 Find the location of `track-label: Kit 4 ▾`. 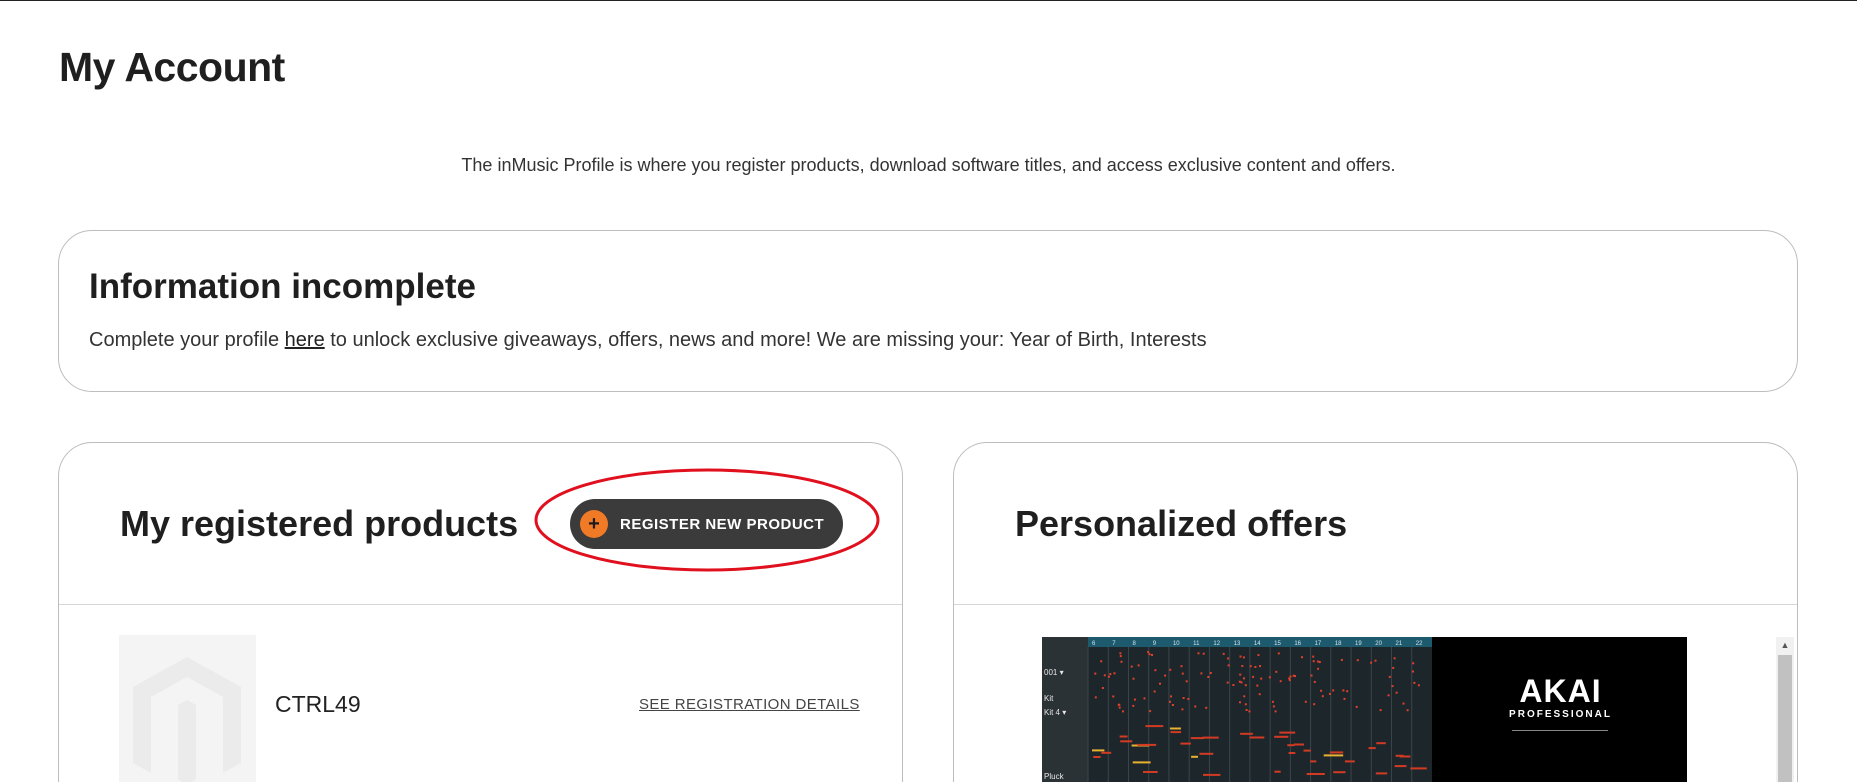

track-label: Kit 4 ▾ is located at coordinates (1055, 712).